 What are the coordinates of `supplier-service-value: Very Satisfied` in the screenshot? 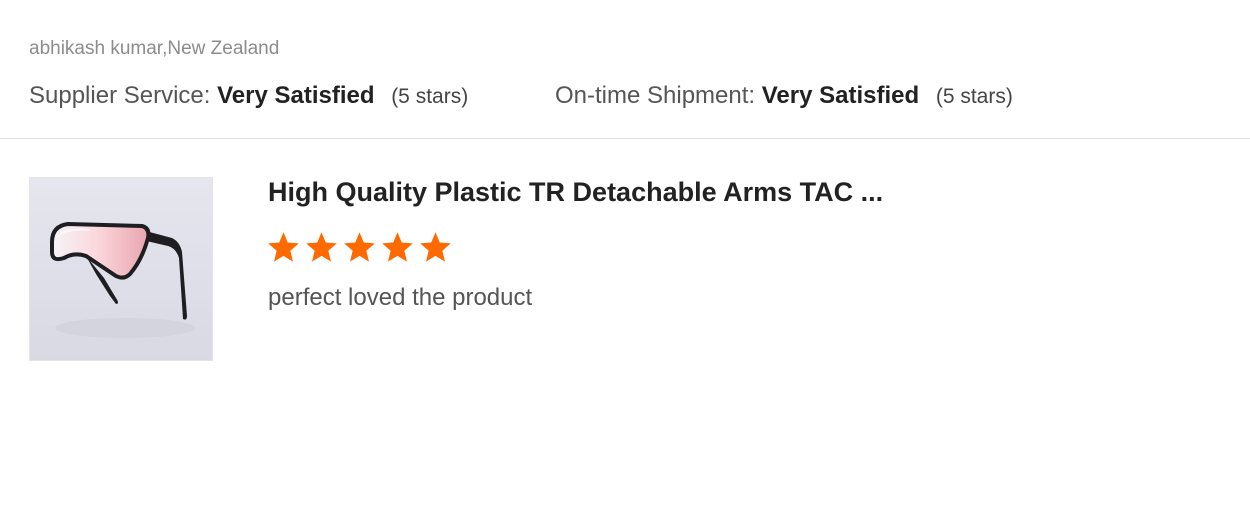 It's located at (296, 95).